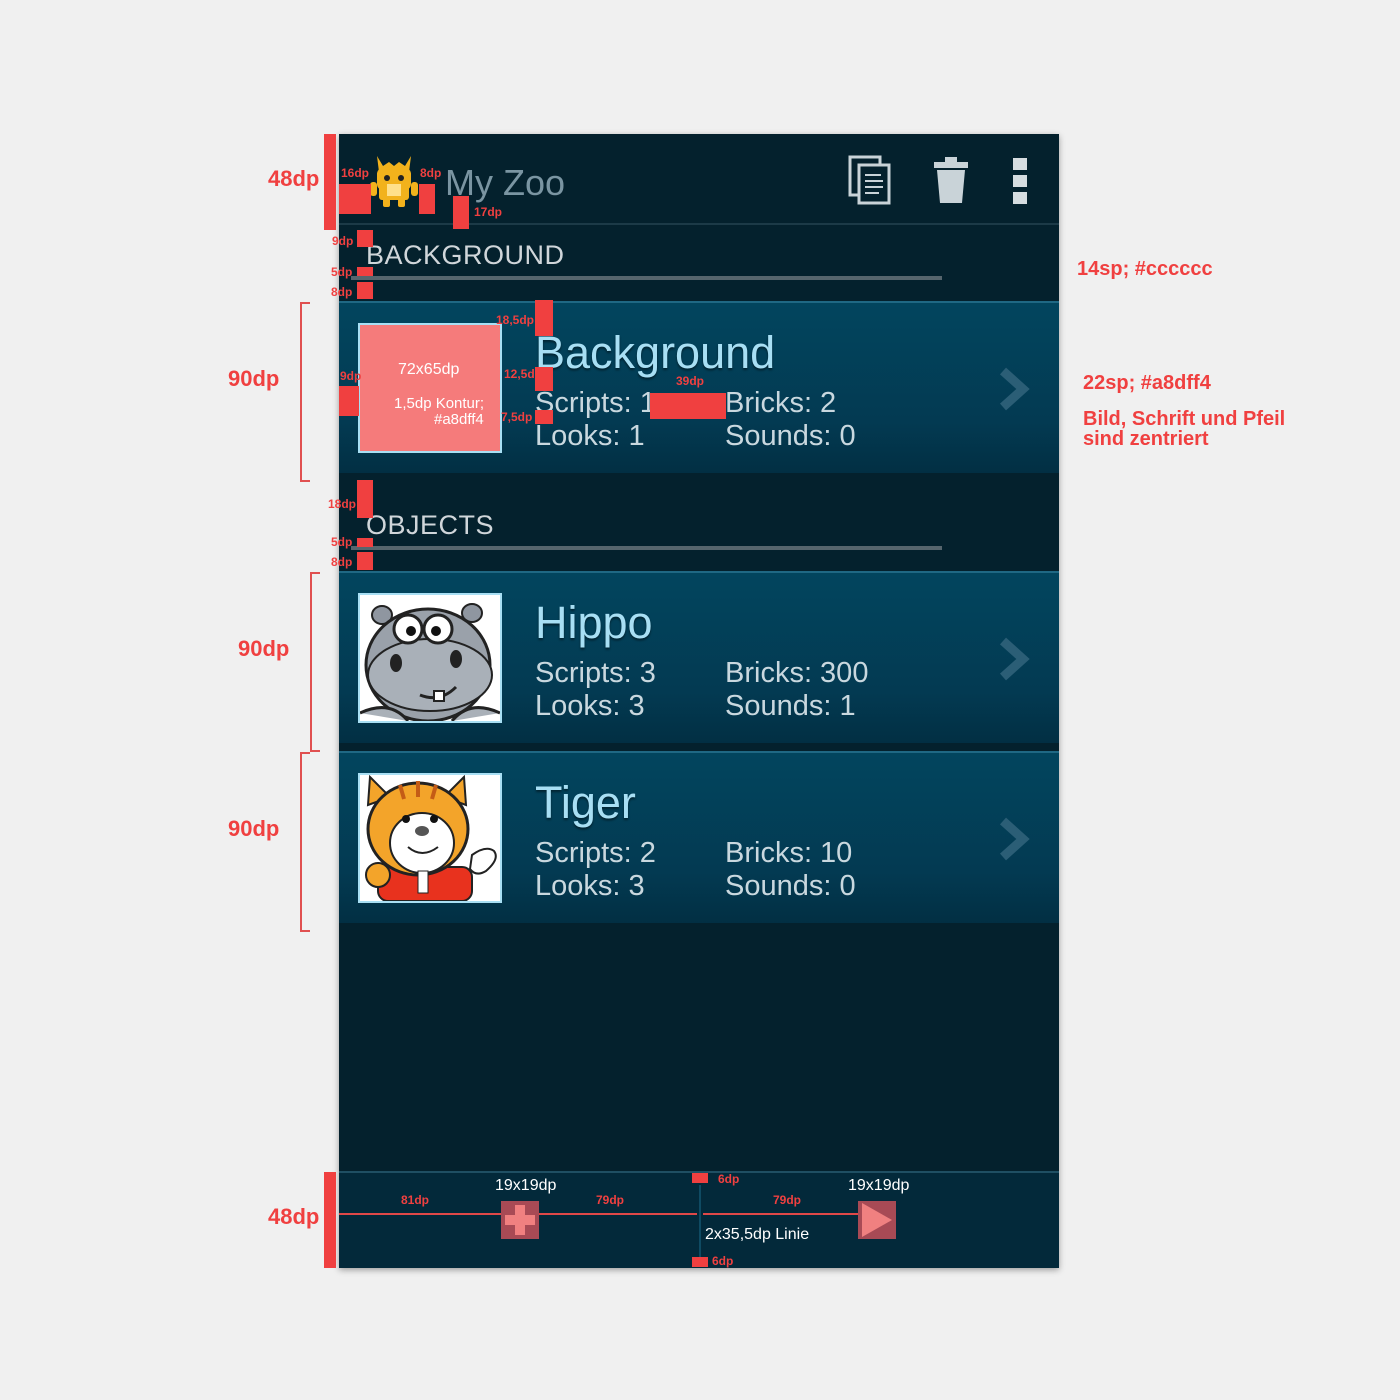 Image resolution: width=1400 pixels, height=1400 pixels. I want to click on bottom-bar, so click(699, 1219).